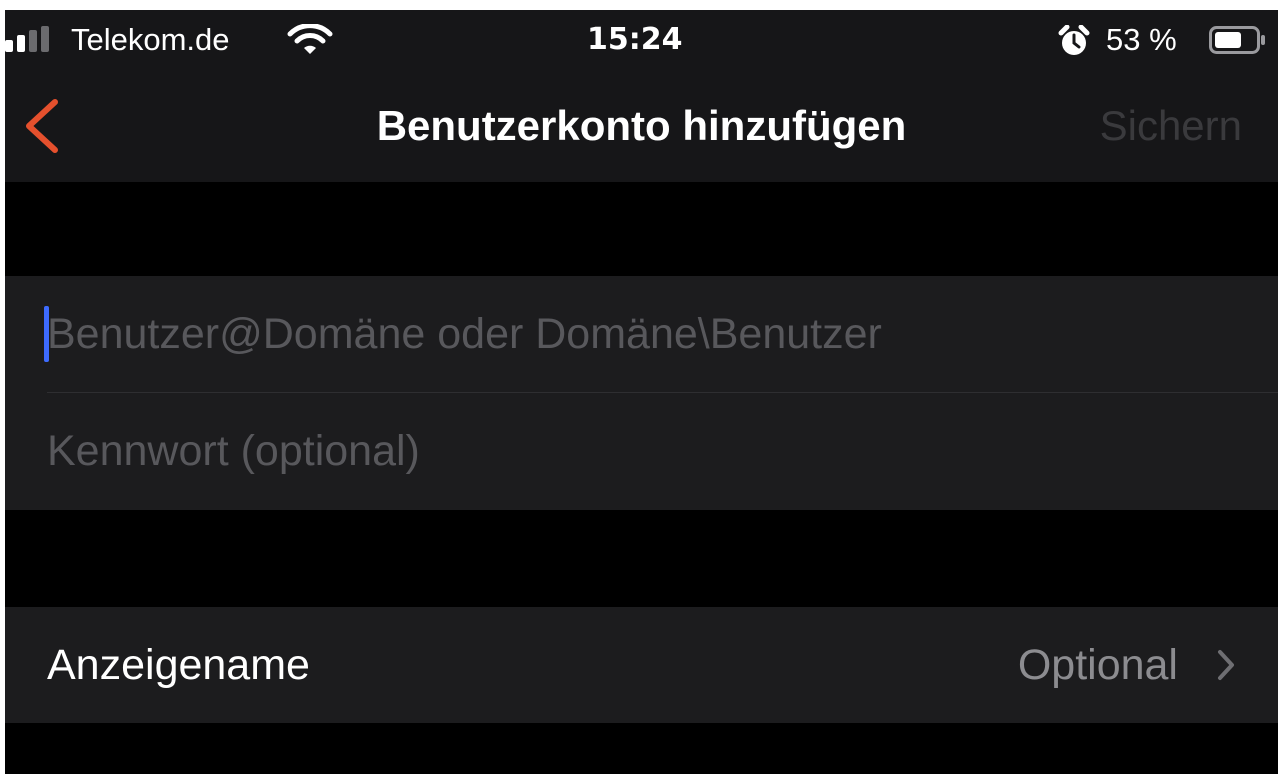  I want to click on battery-percent: 53 %, so click(1141, 39).